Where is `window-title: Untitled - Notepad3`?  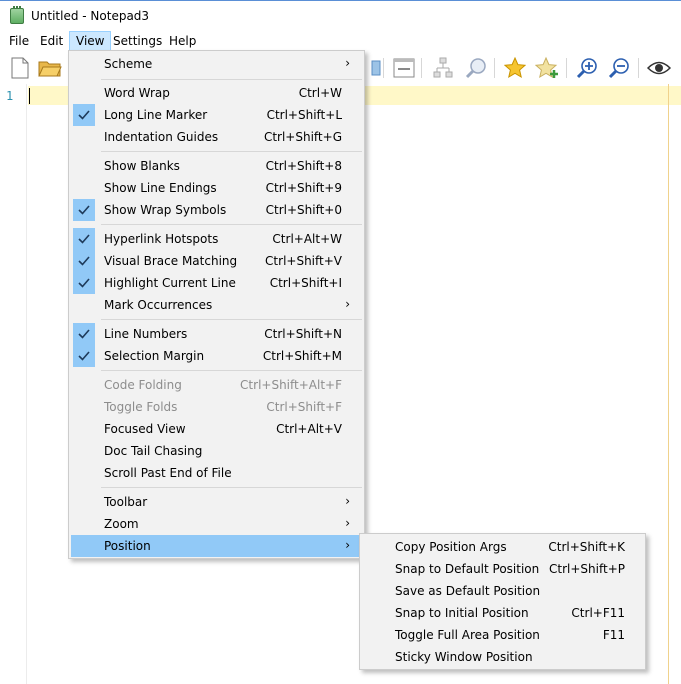 window-title: Untitled - Notepad3 is located at coordinates (90, 16).